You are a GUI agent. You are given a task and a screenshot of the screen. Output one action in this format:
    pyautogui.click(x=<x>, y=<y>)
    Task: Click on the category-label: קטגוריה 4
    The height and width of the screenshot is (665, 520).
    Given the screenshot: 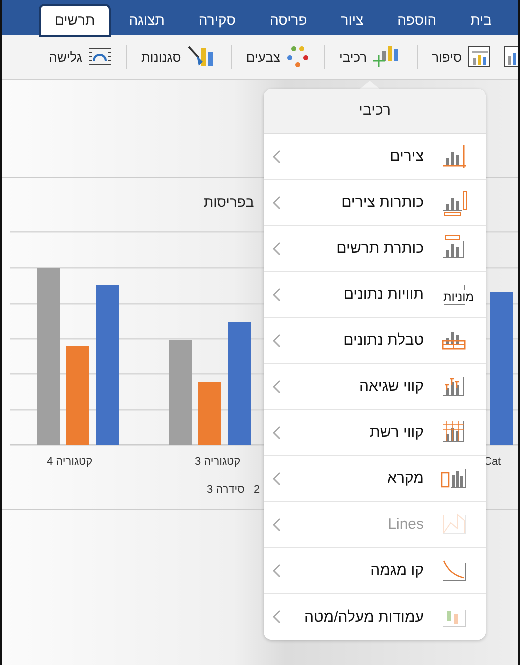 What is the action you would take?
    pyautogui.click(x=70, y=462)
    